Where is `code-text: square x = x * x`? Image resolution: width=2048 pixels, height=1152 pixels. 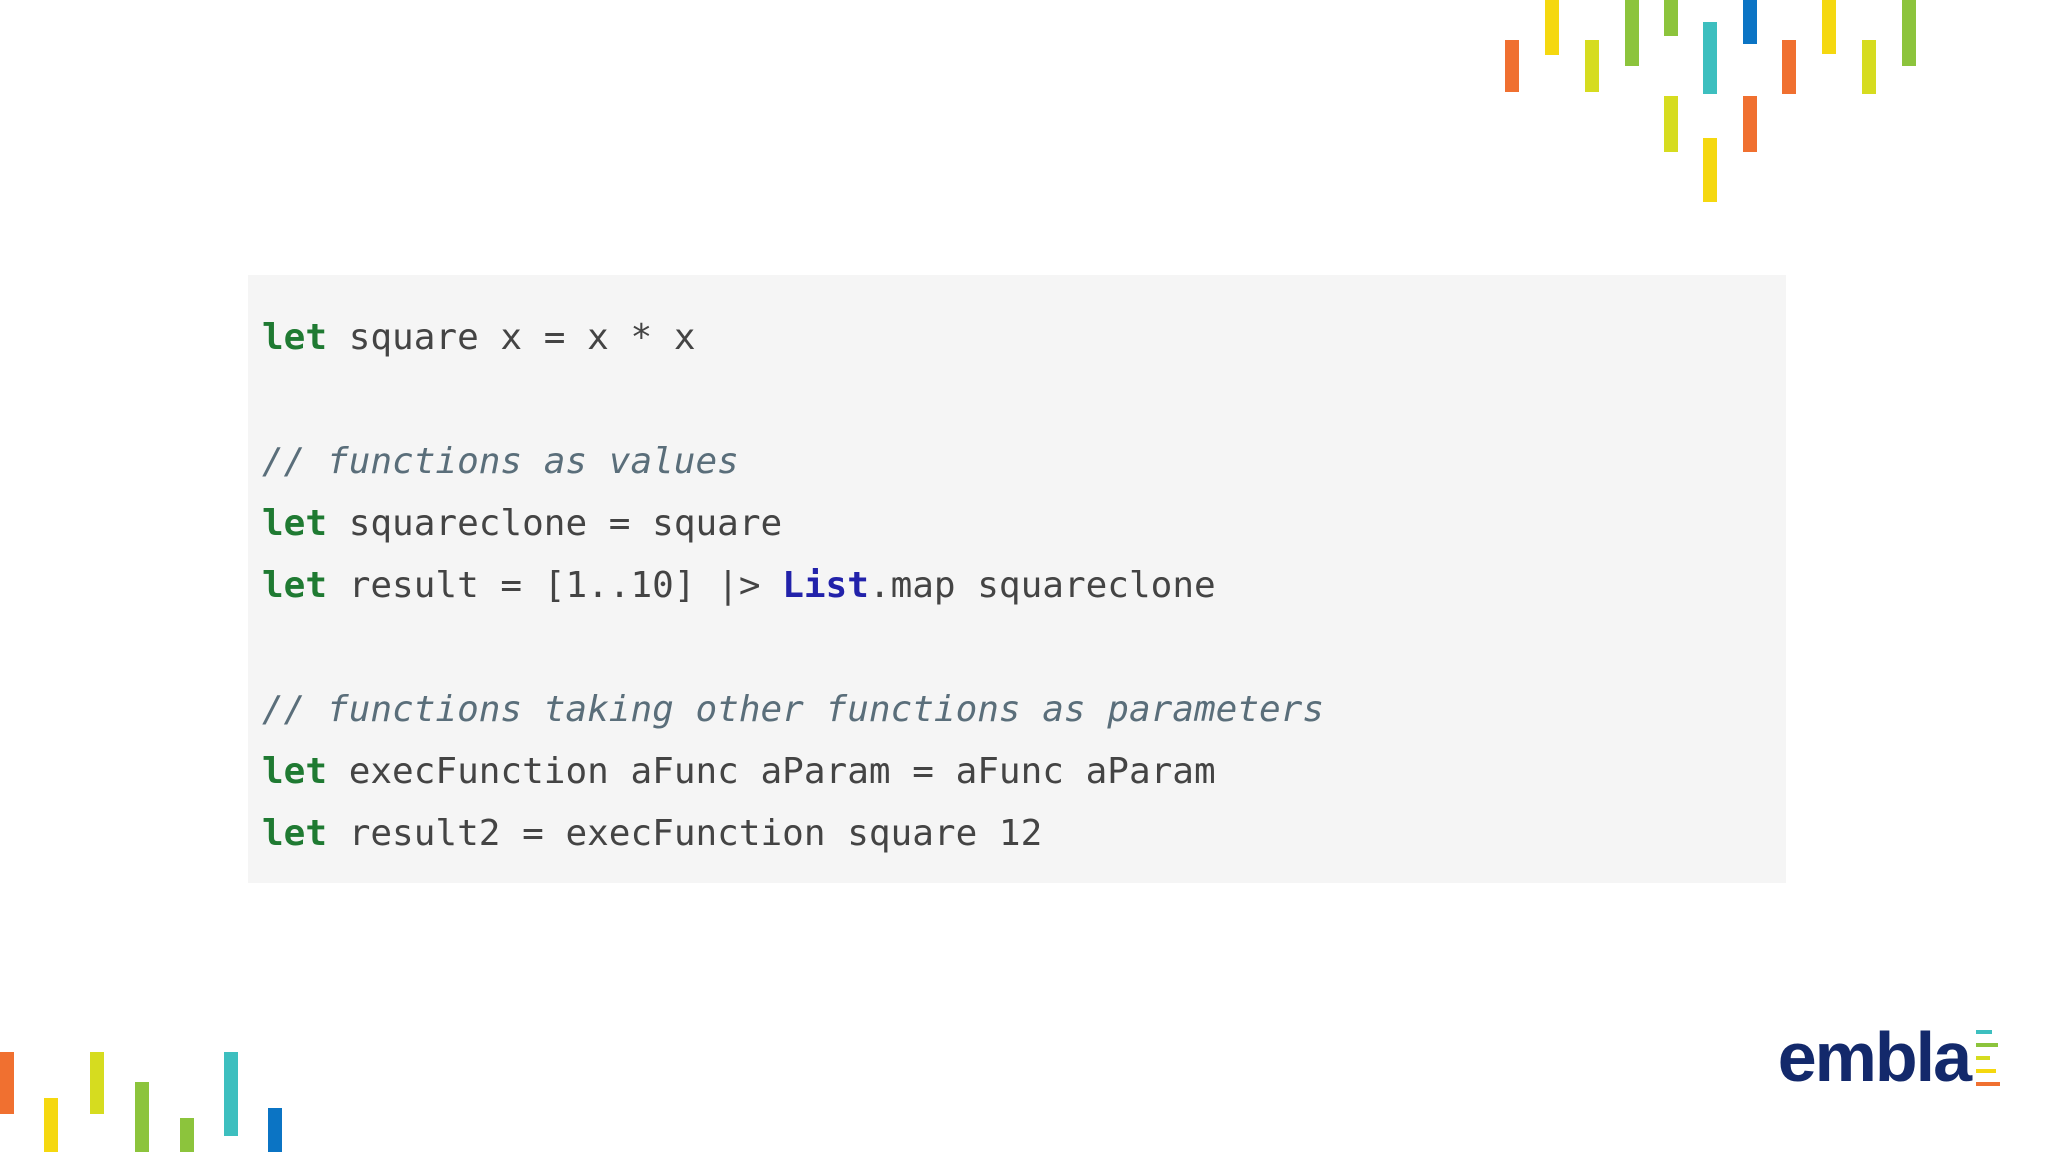
code-text: square x = x * x is located at coordinates (511, 337).